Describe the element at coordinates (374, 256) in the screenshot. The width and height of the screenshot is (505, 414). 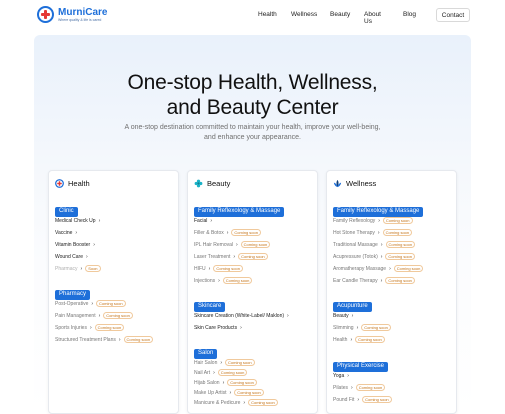
I see `list-item: Acupressure (Totok) › Coming soon` at that location.